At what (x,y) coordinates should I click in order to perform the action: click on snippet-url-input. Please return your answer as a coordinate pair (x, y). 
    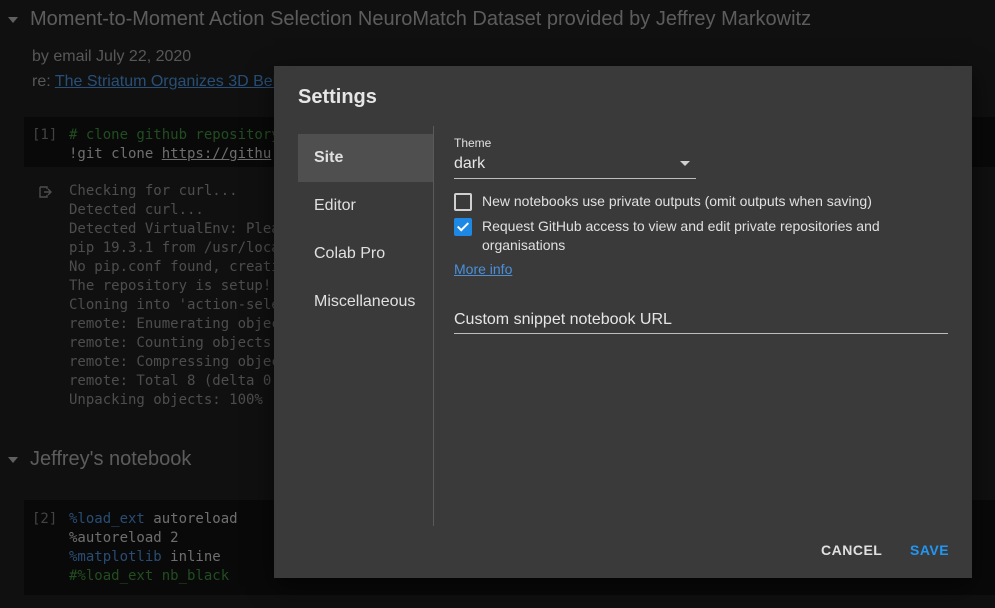
    Looking at the image, I should click on (701, 320).